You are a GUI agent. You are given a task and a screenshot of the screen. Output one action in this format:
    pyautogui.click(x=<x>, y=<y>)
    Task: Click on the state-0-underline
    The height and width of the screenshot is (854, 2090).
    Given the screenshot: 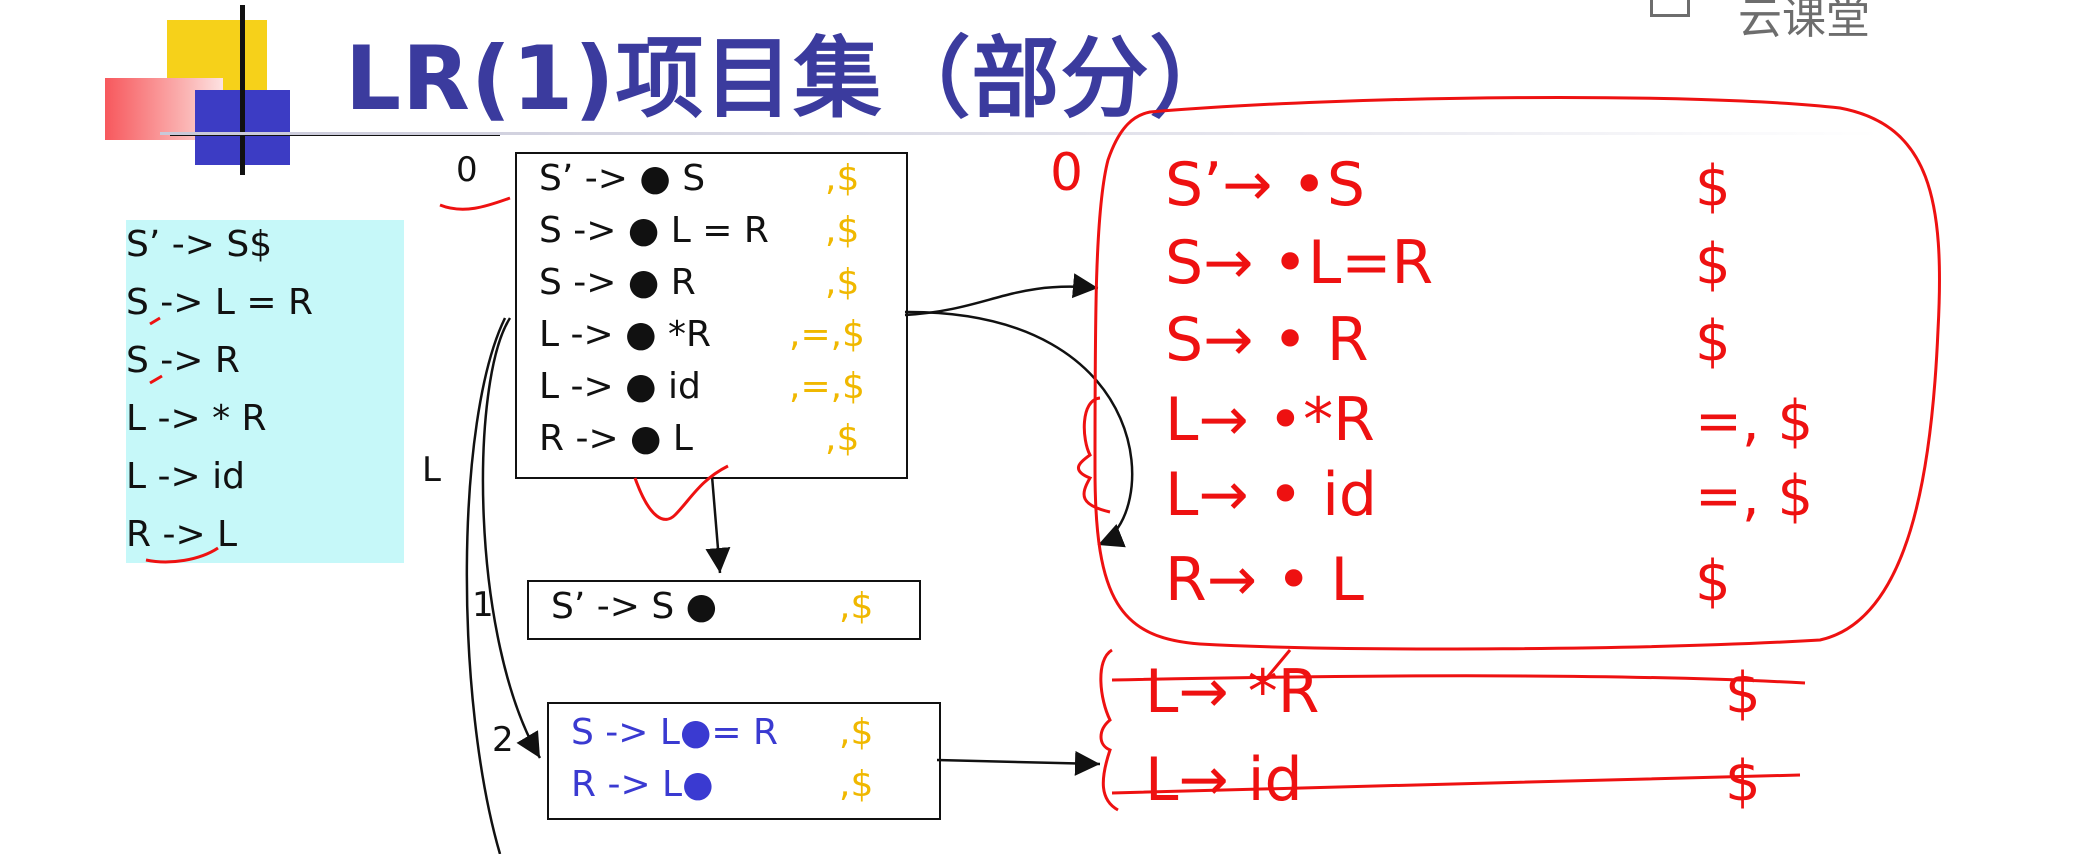 What is the action you would take?
    pyautogui.click(x=475, y=203)
    